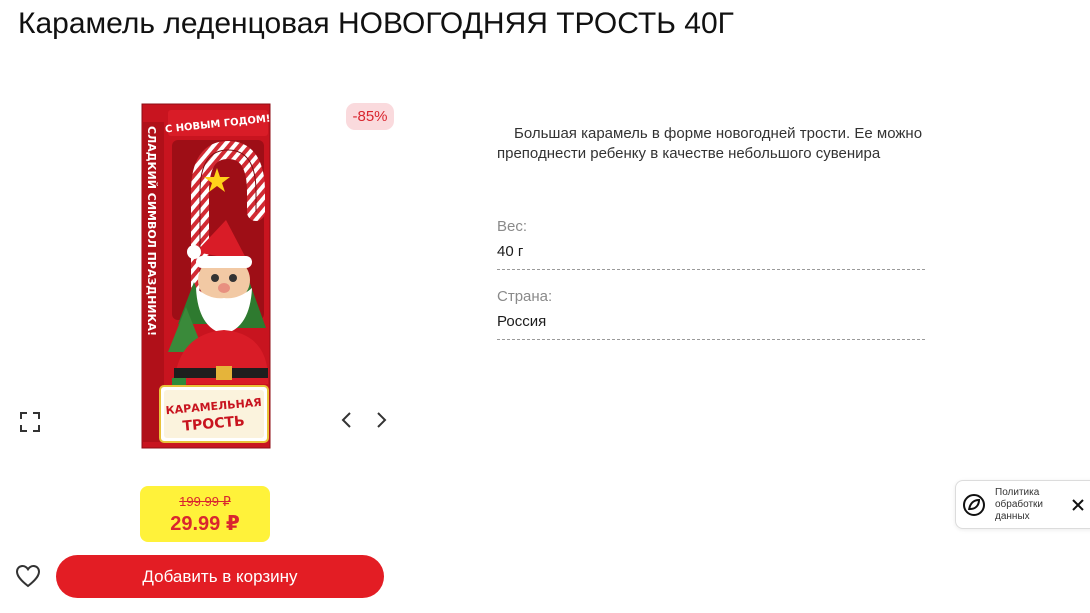  I want to click on add-to-cart-button: Добавить в корзину, so click(220, 576).